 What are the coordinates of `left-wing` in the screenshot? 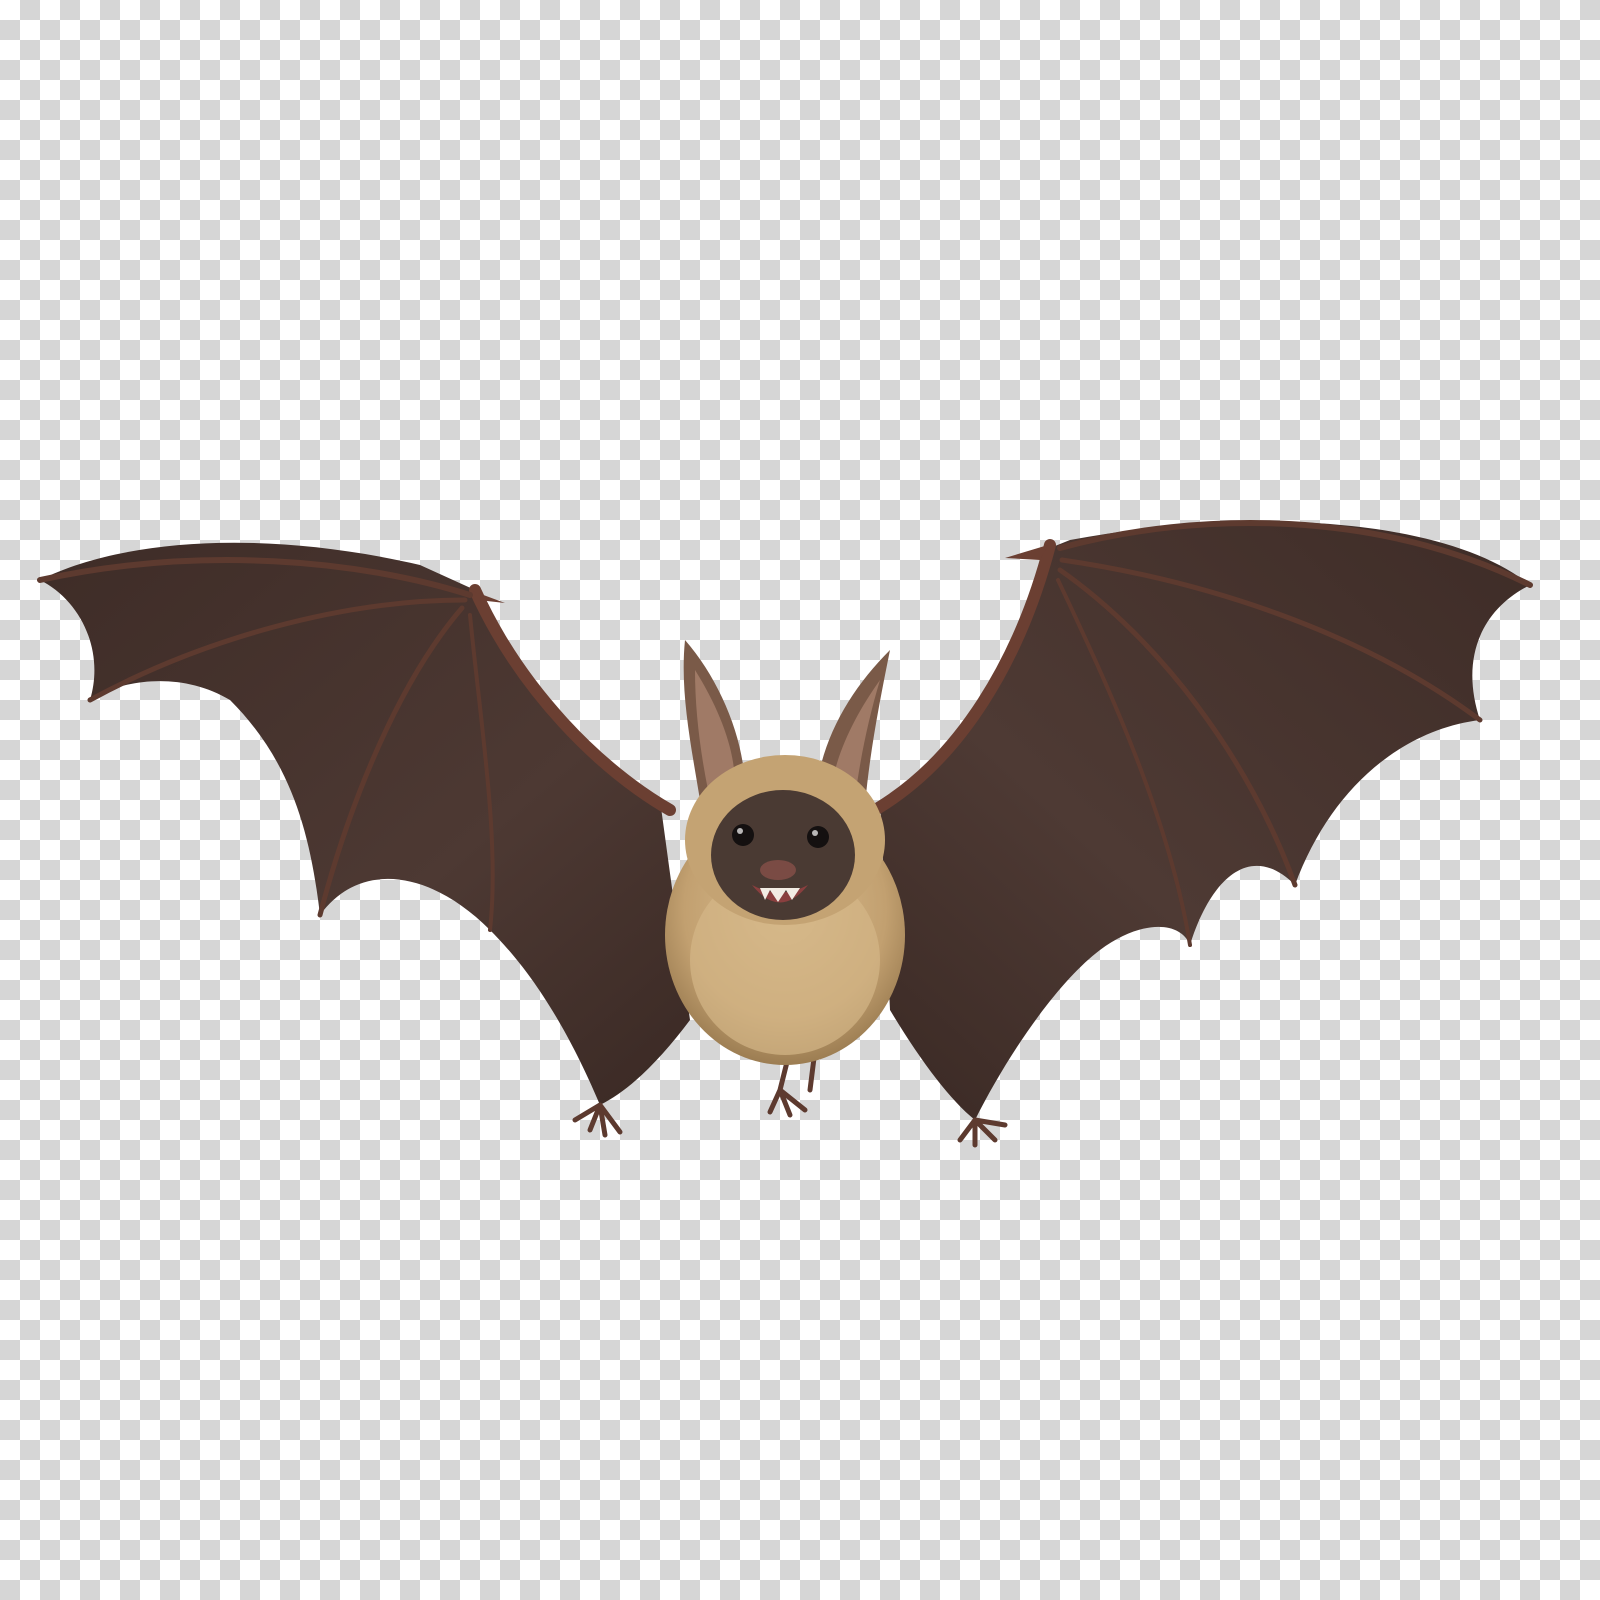 It's located at (363, 823).